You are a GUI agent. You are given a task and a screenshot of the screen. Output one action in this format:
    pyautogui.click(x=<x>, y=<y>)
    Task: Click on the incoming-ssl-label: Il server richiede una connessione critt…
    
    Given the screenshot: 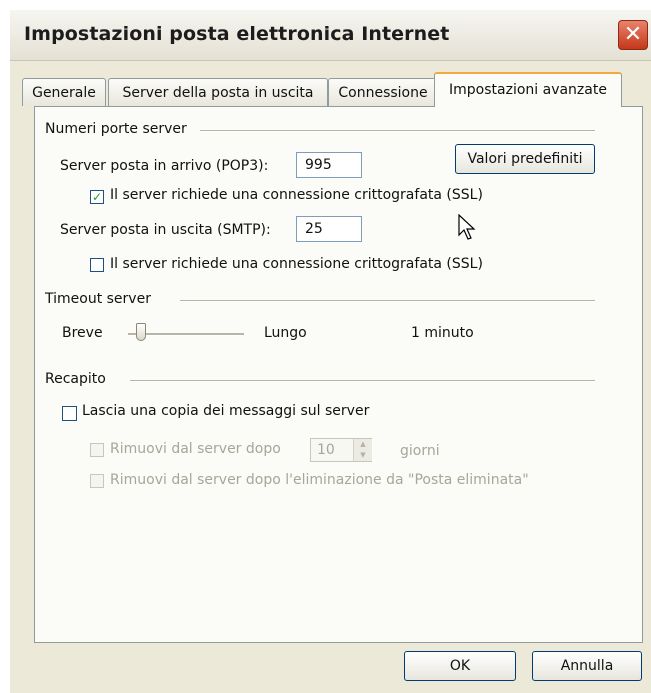 What is the action you would take?
    pyautogui.click(x=296, y=195)
    